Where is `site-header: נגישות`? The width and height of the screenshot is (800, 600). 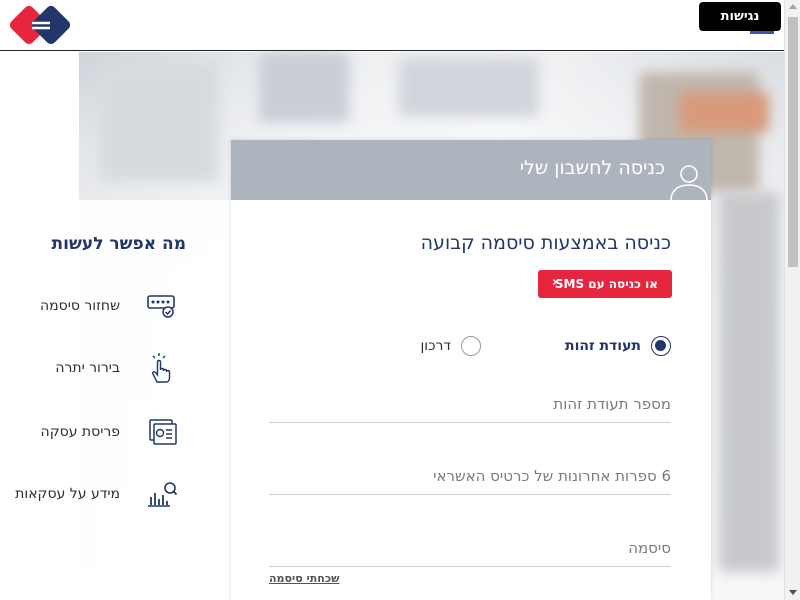
site-header: נגישות is located at coordinates (392, 25).